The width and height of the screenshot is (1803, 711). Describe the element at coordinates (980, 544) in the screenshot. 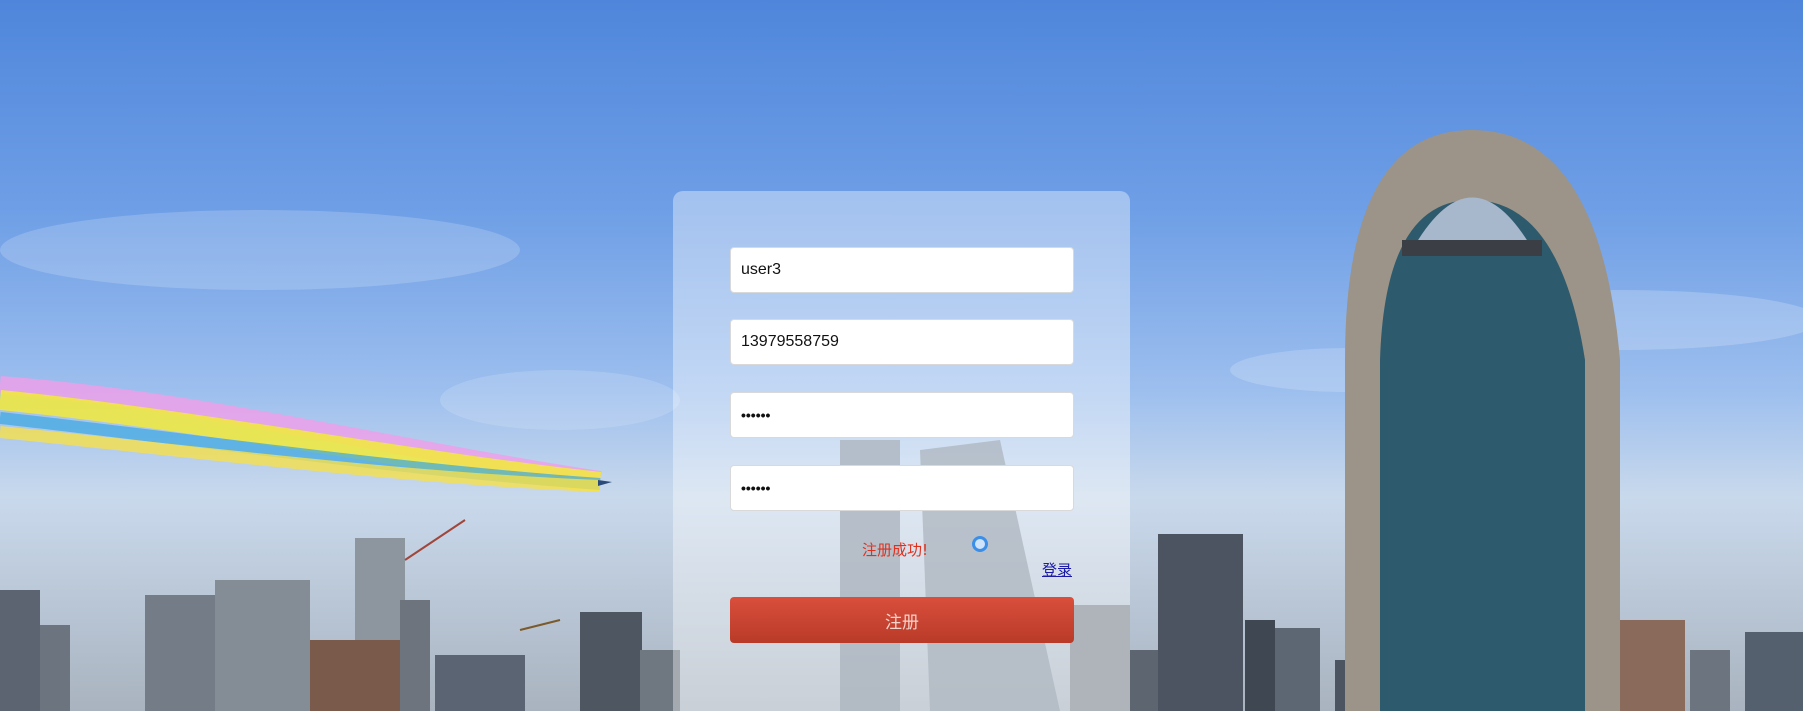

I see `loading-spinner-icon` at that location.